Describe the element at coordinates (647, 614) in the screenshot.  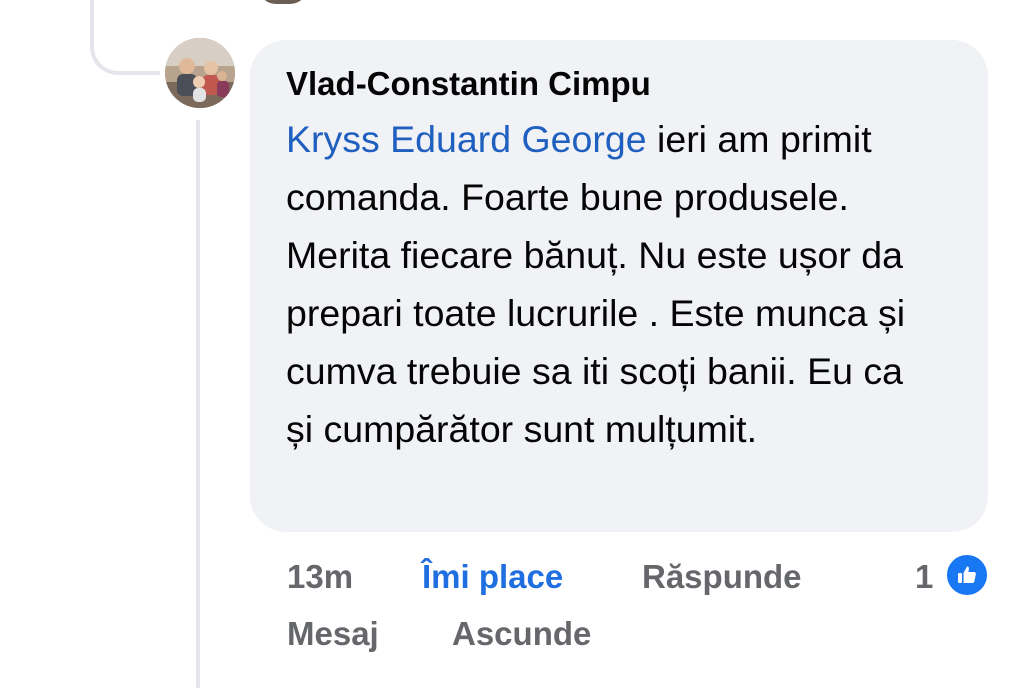
I see `comment-actions: 13m Îmi place Răspunde 1 Mesaj Ascunde` at that location.